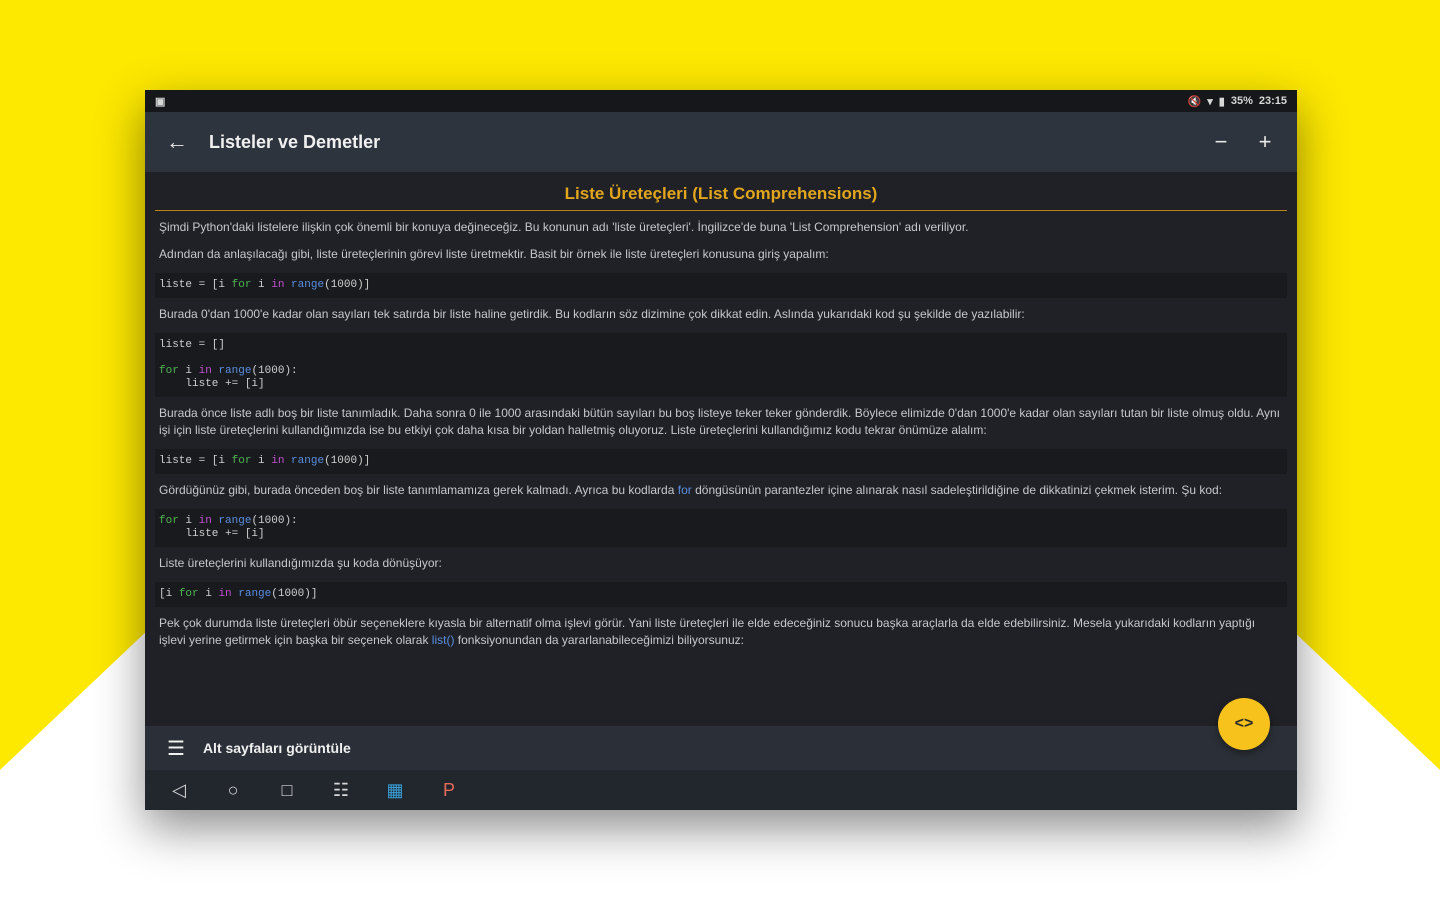 The width and height of the screenshot is (1440, 900). I want to click on minus-icon: −, so click(1221, 142).